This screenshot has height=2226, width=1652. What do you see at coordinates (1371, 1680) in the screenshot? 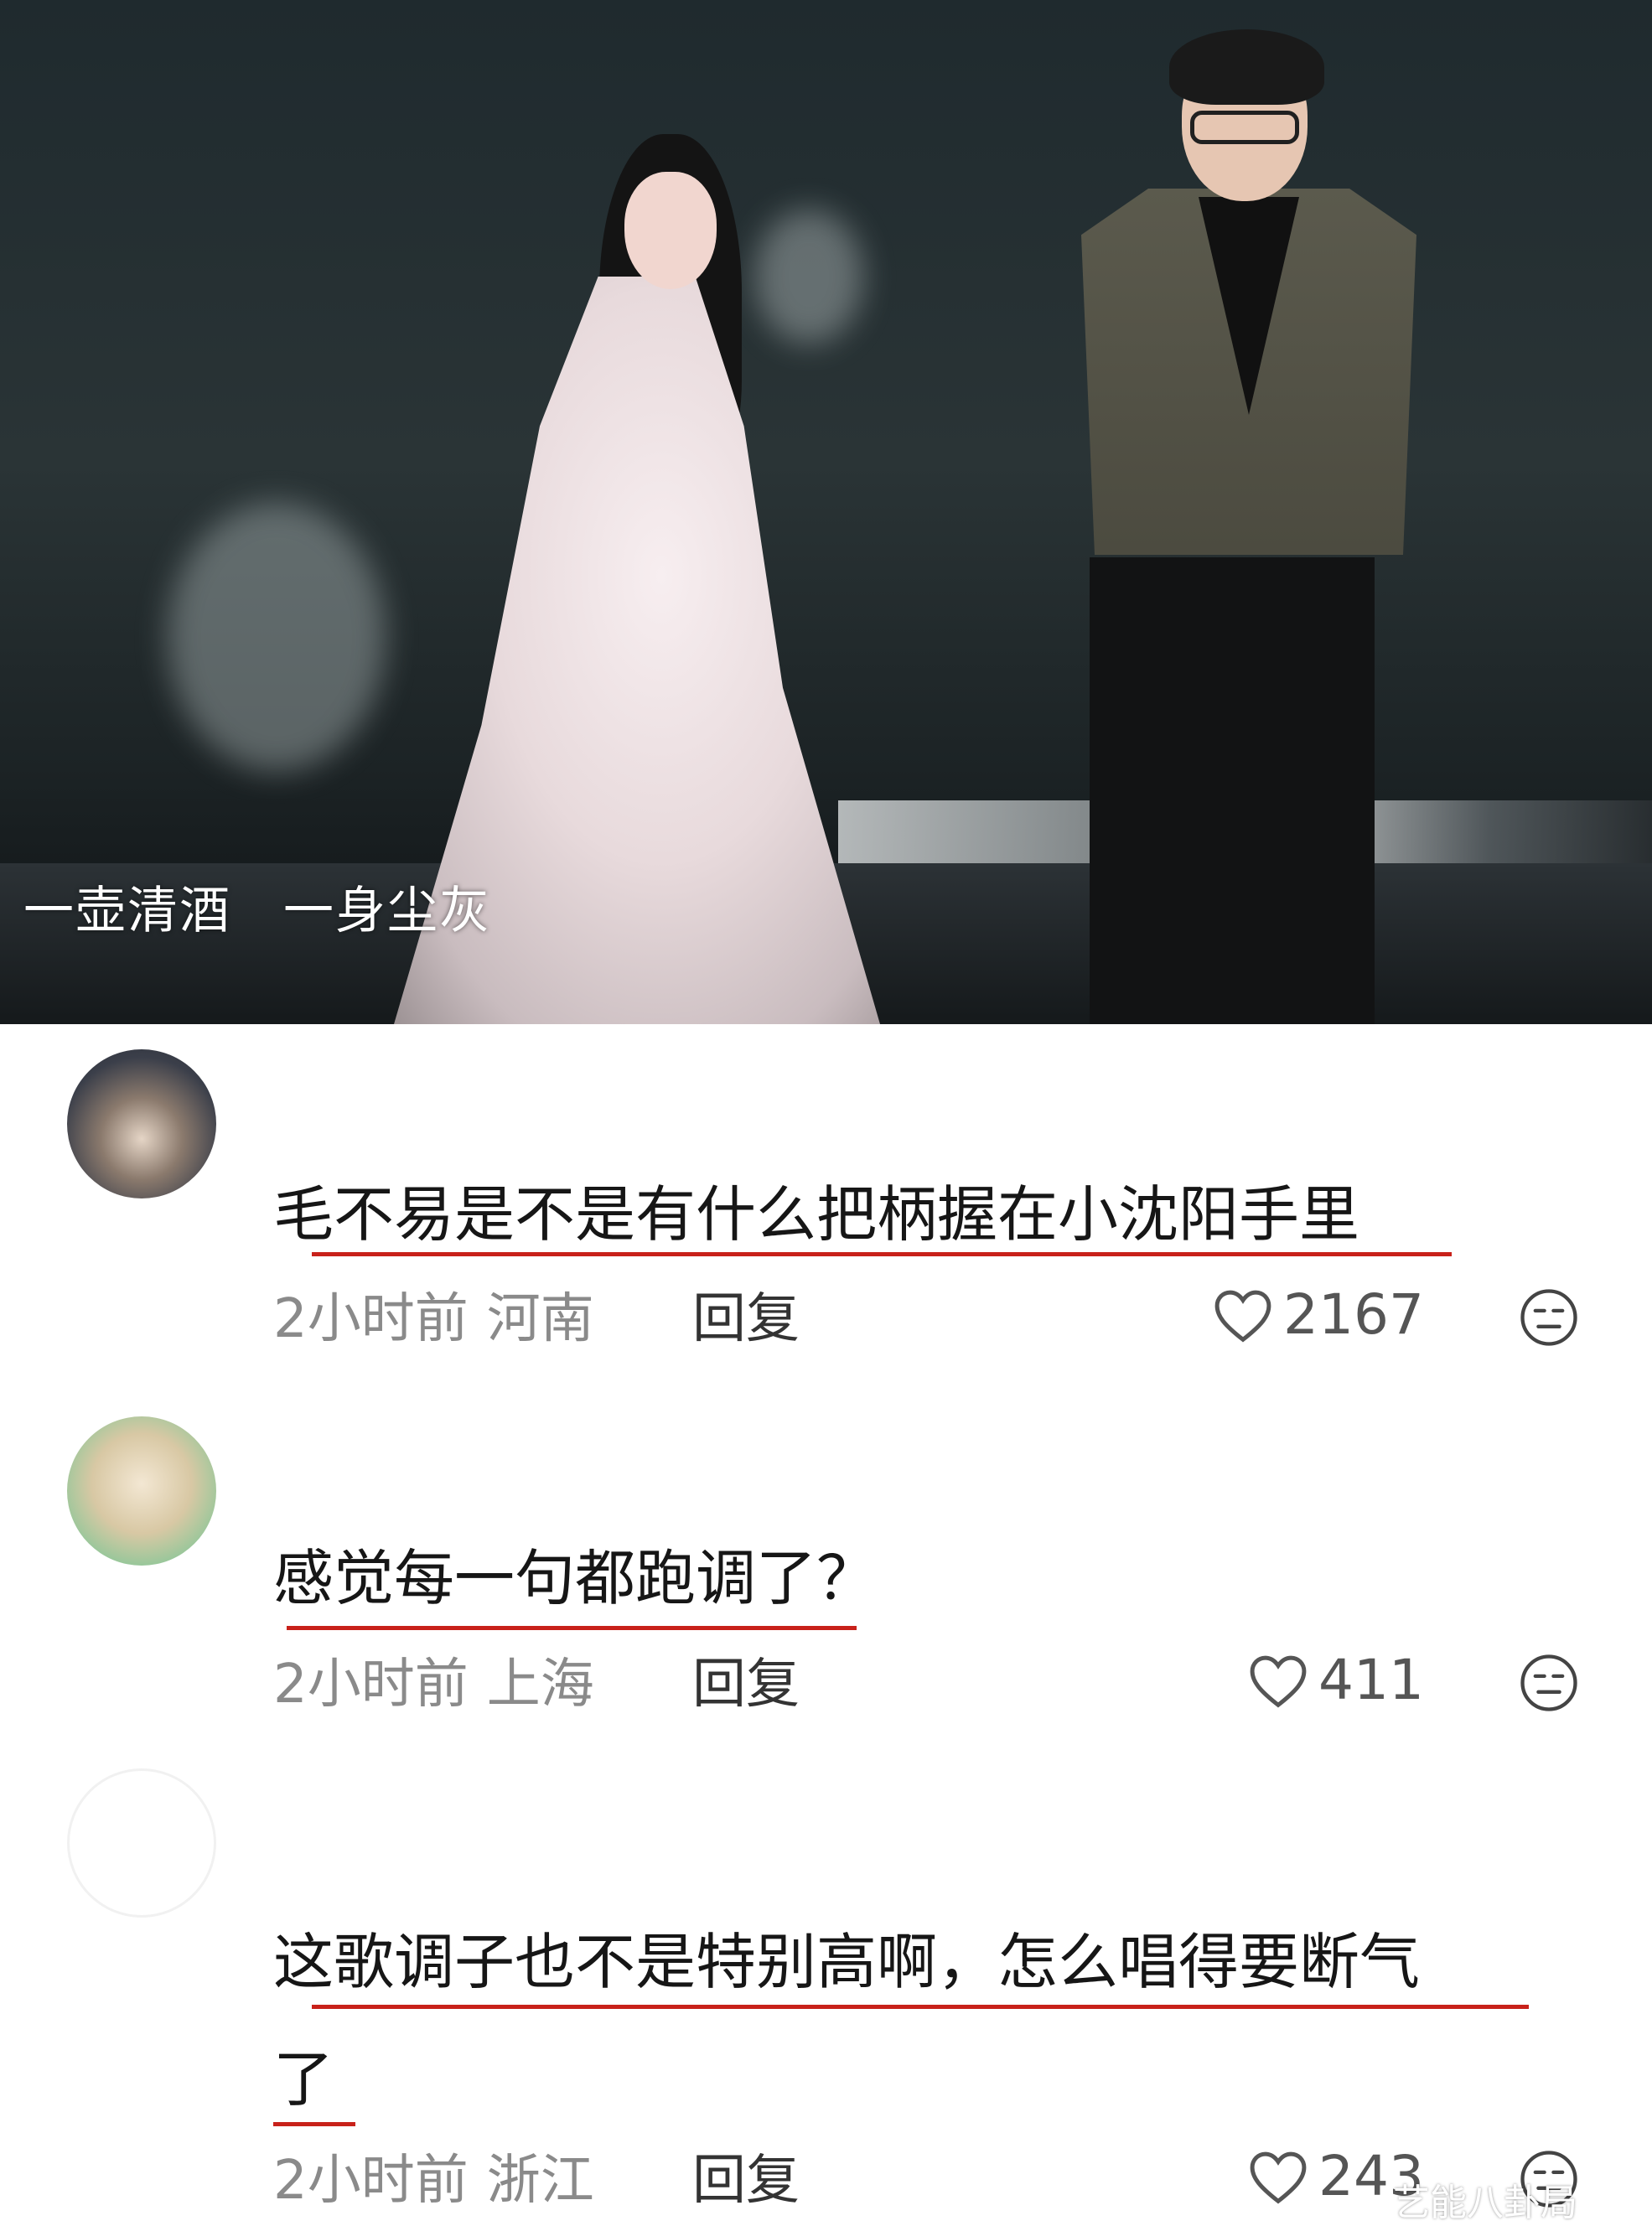
I see `like-count: 411` at bounding box center [1371, 1680].